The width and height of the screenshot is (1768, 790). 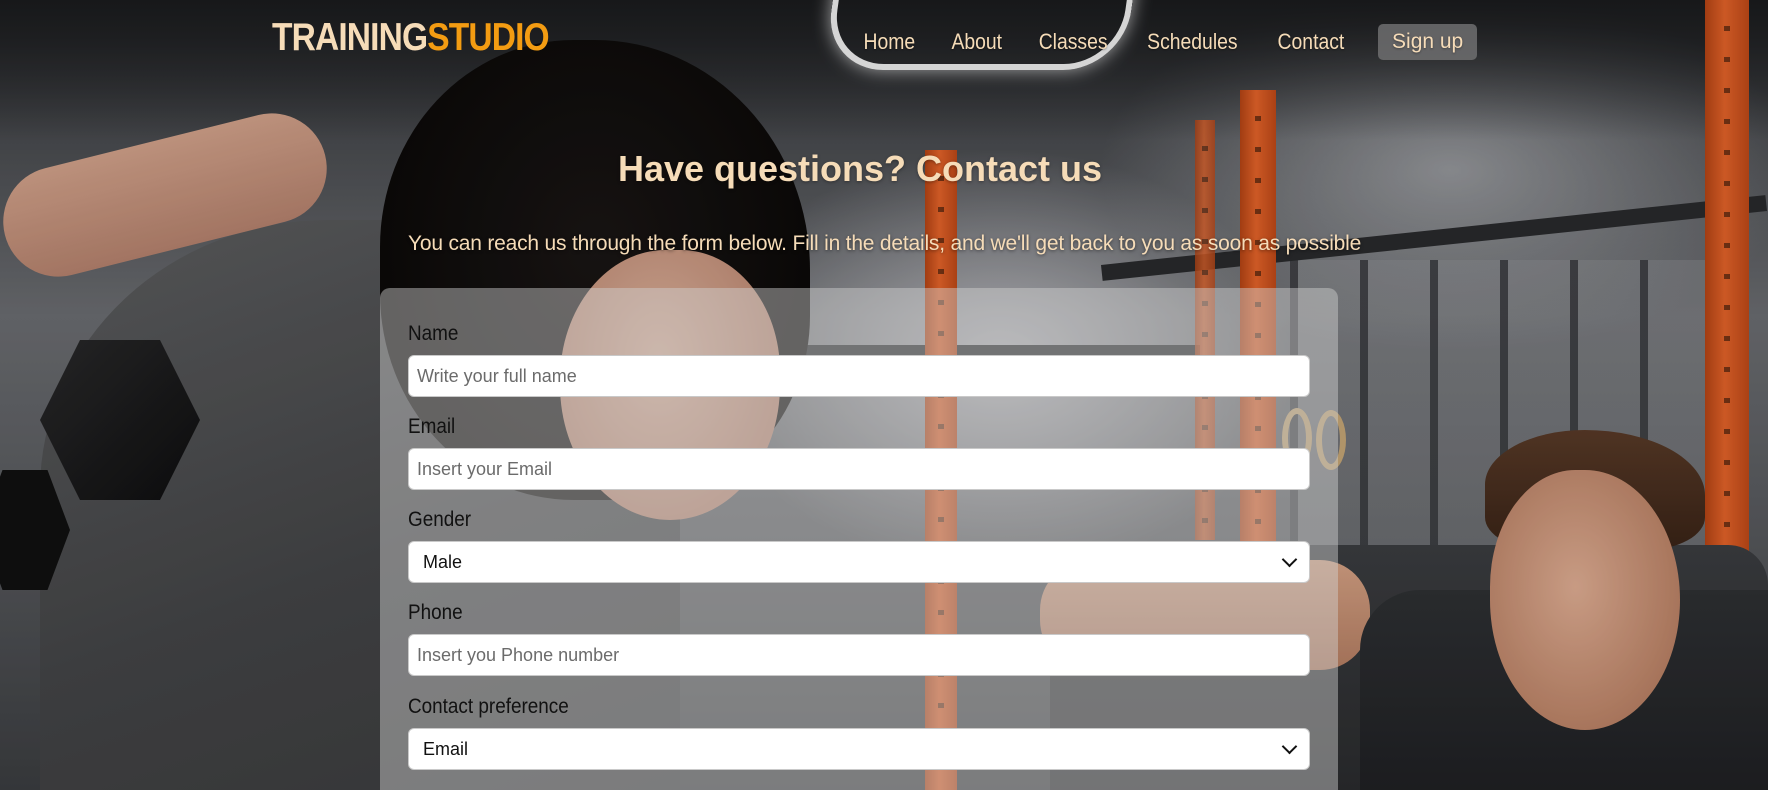 I want to click on email-field, so click(x=859, y=469).